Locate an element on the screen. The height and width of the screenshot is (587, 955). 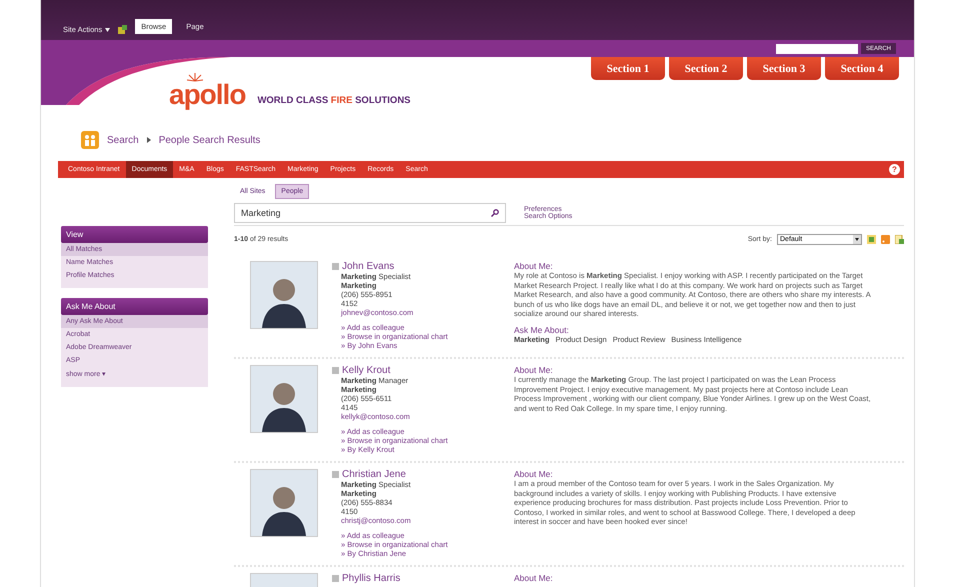
person-name: John Evans is located at coordinates (368, 266).